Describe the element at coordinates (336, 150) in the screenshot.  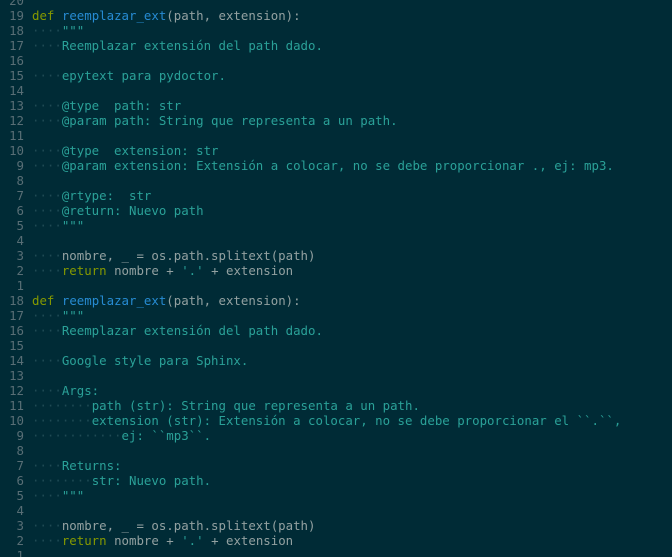
I see `code-line: 10 ····@type extension: str` at that location.